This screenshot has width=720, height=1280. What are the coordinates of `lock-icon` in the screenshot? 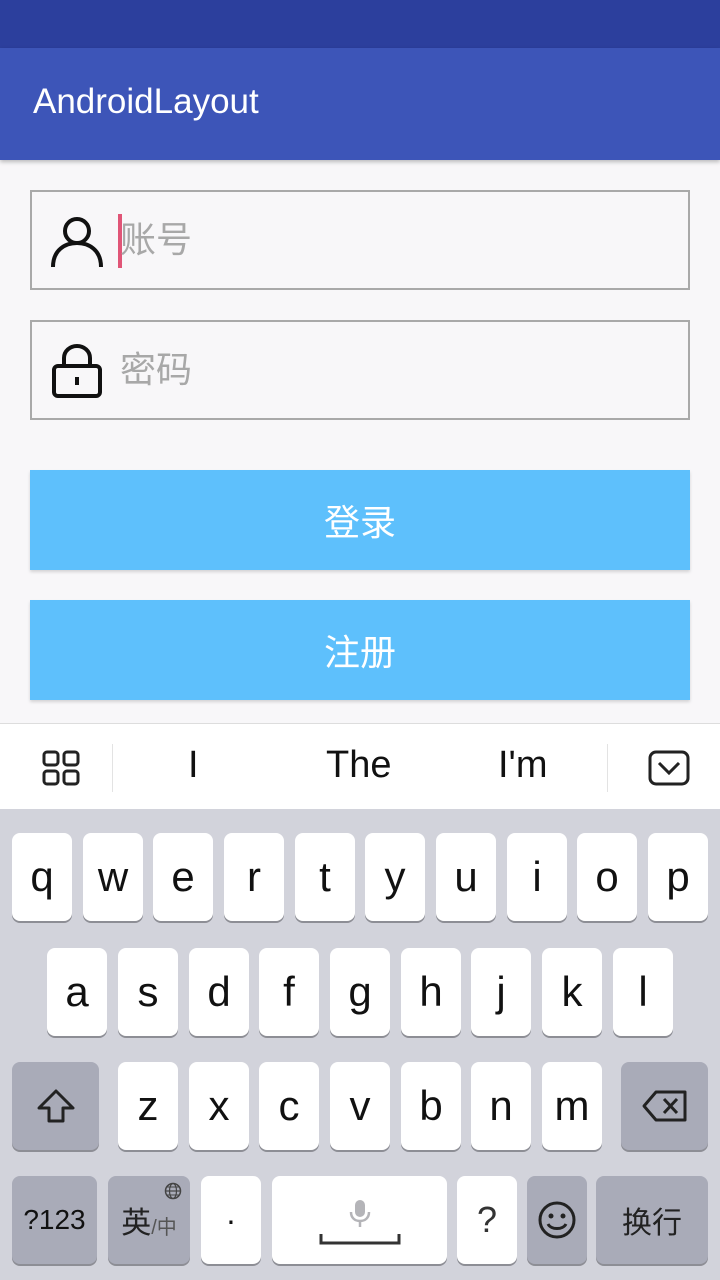 It's located at (77, 370).